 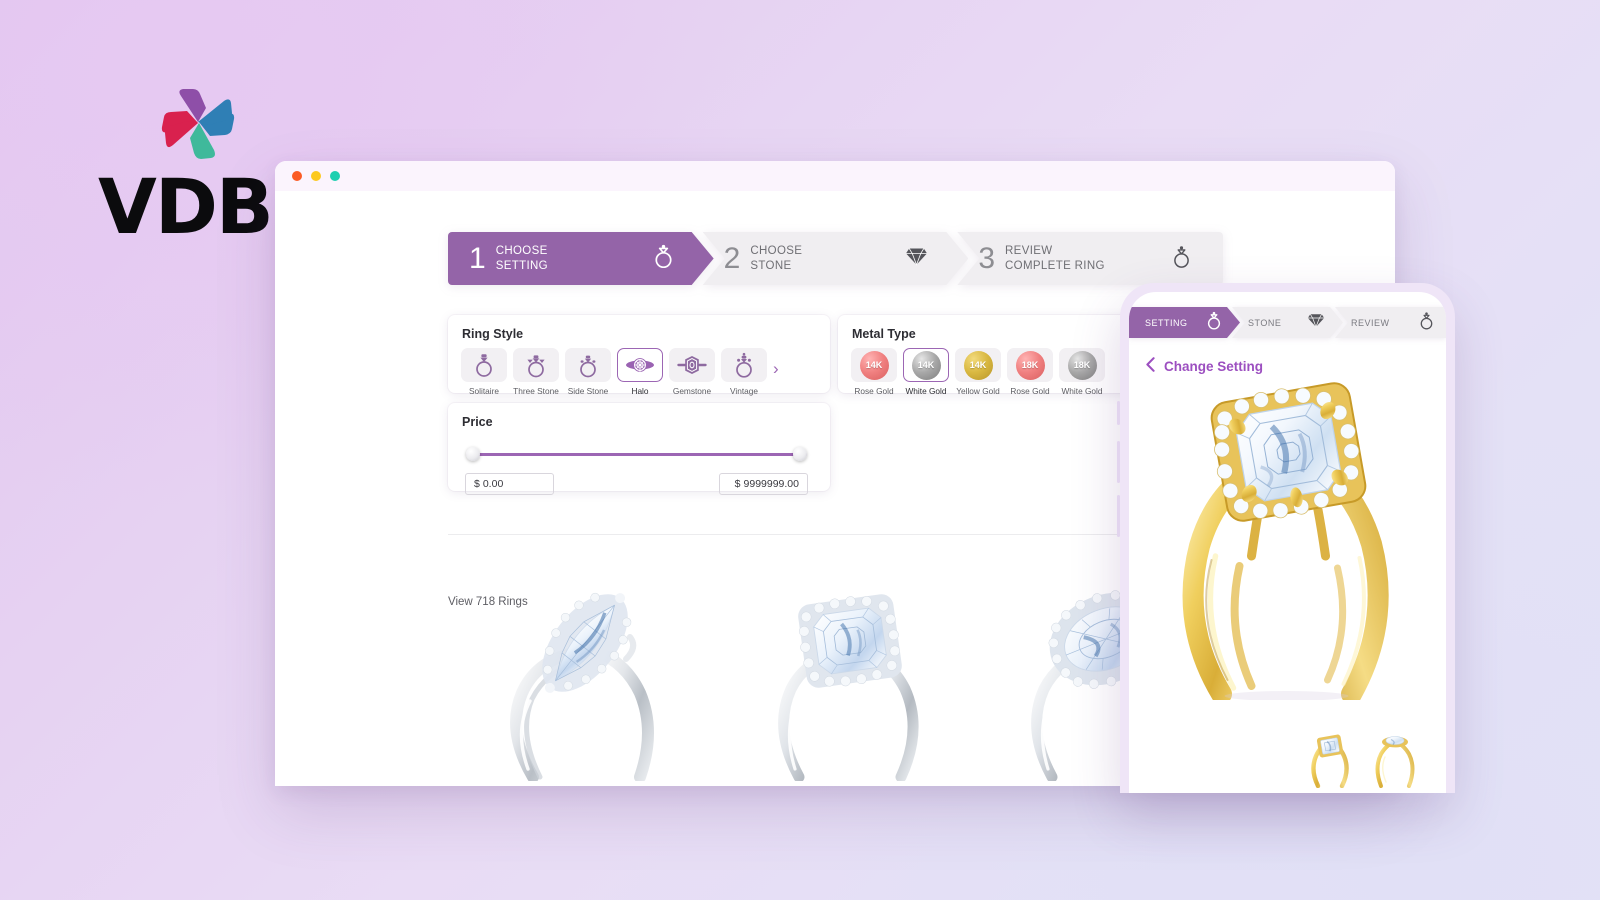 I want to click on metal-option-14k-white-gold: 14K White Gold, so click(x=926, y=372).